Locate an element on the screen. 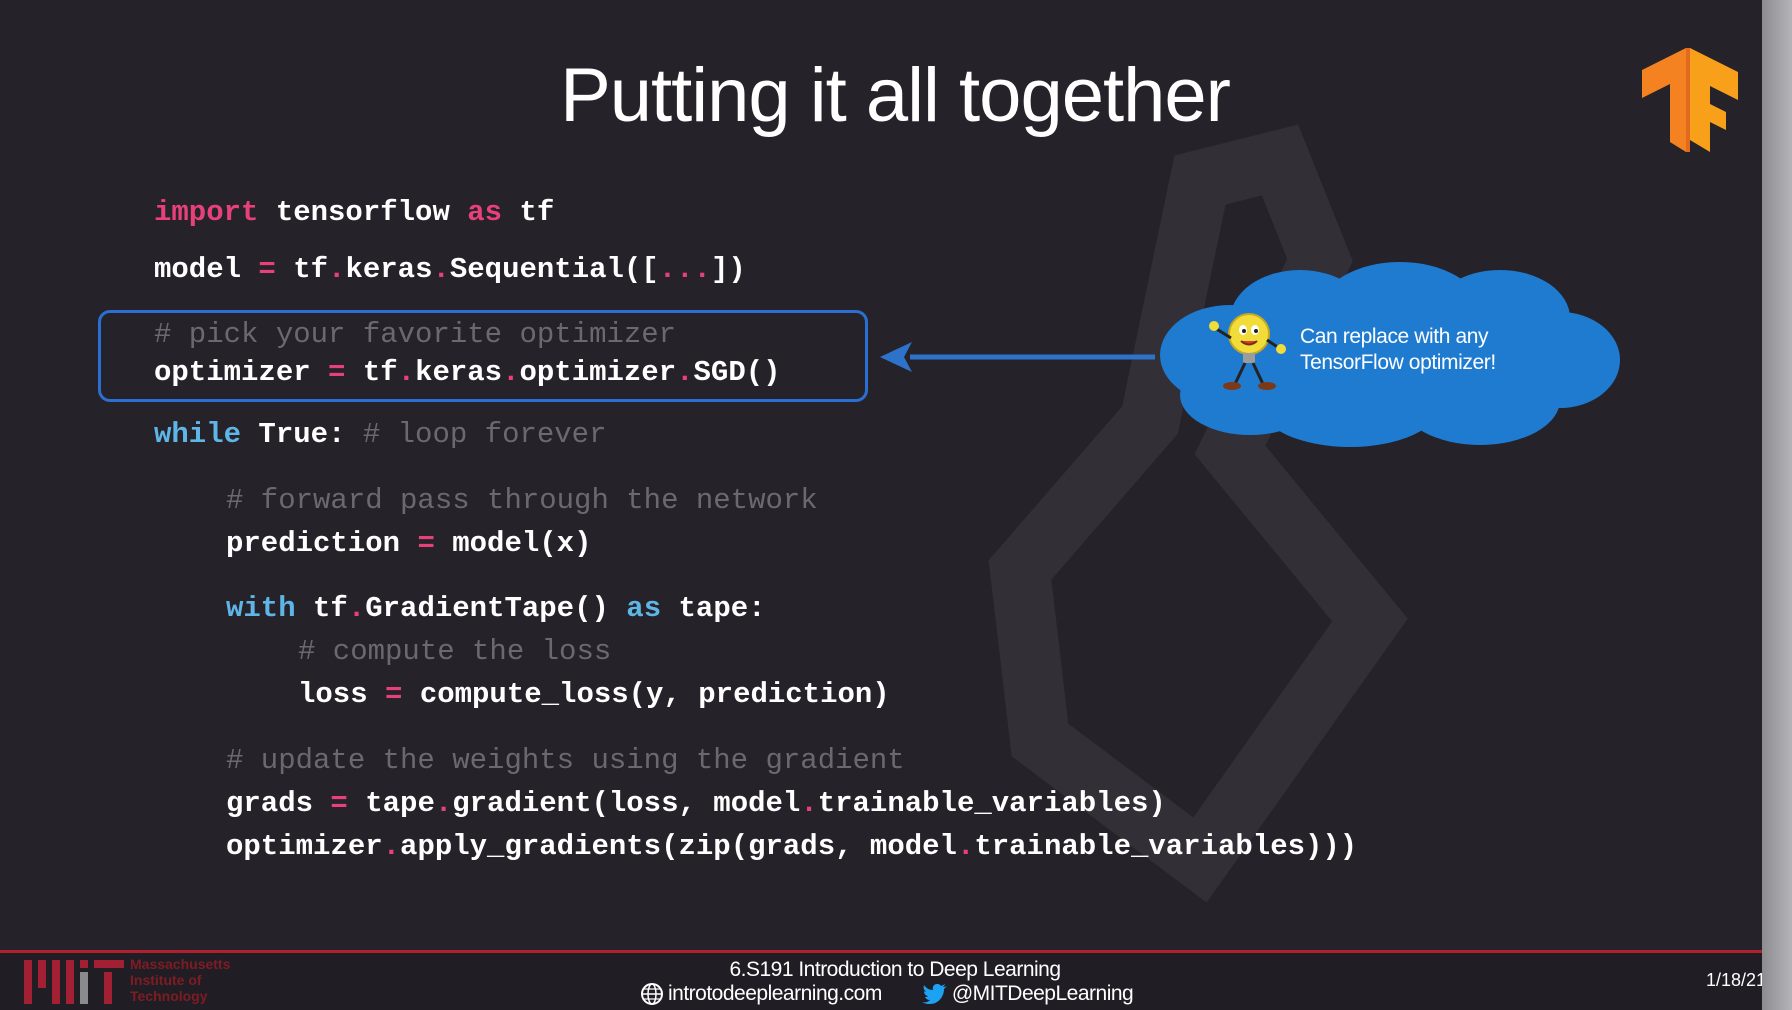 This screenshot has width=1792, height=1010. code-line-import: import tensorflow as tf is located at coordinates (354, 212).